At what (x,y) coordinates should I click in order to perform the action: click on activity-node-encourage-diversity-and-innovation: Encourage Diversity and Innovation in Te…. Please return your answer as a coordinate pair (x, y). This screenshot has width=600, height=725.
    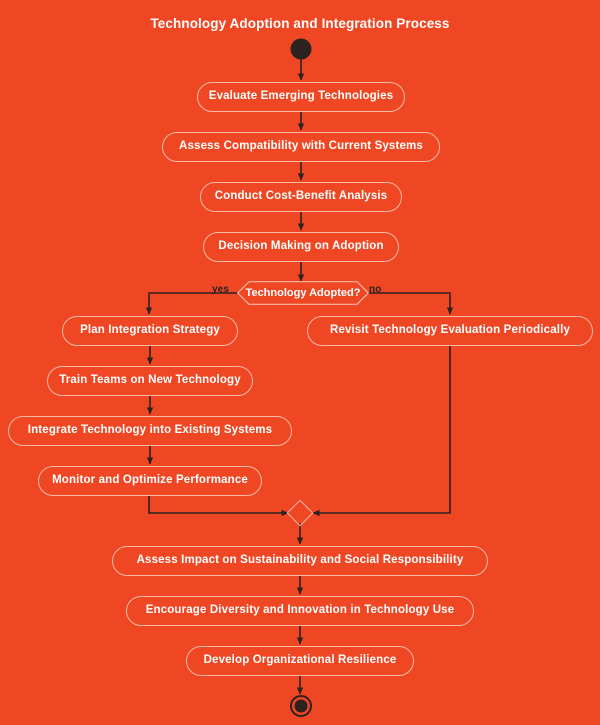
    Looking at the image, I should click on (300, 611).